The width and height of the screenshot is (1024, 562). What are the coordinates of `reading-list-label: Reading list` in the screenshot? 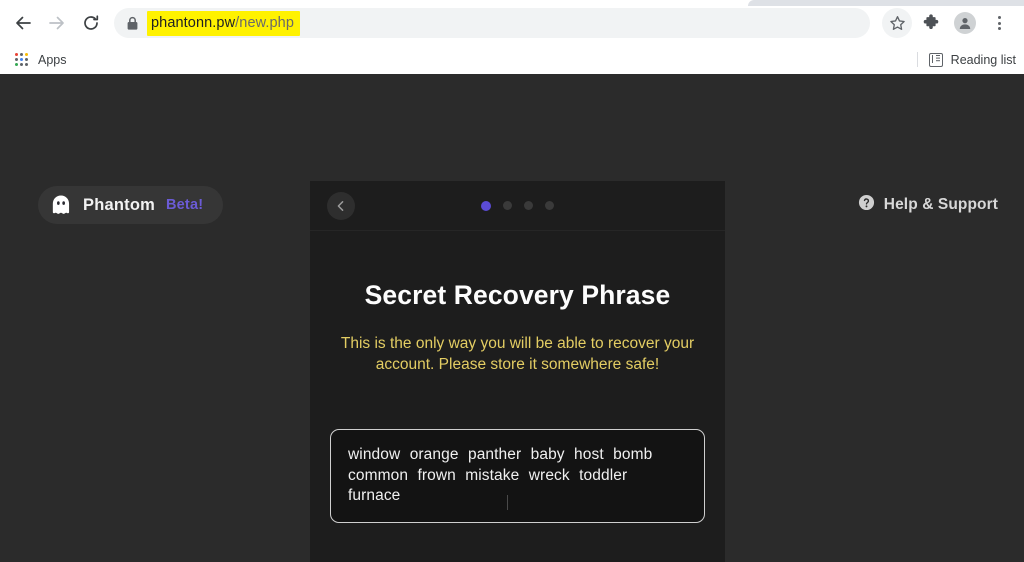 It's located at (983, 59).